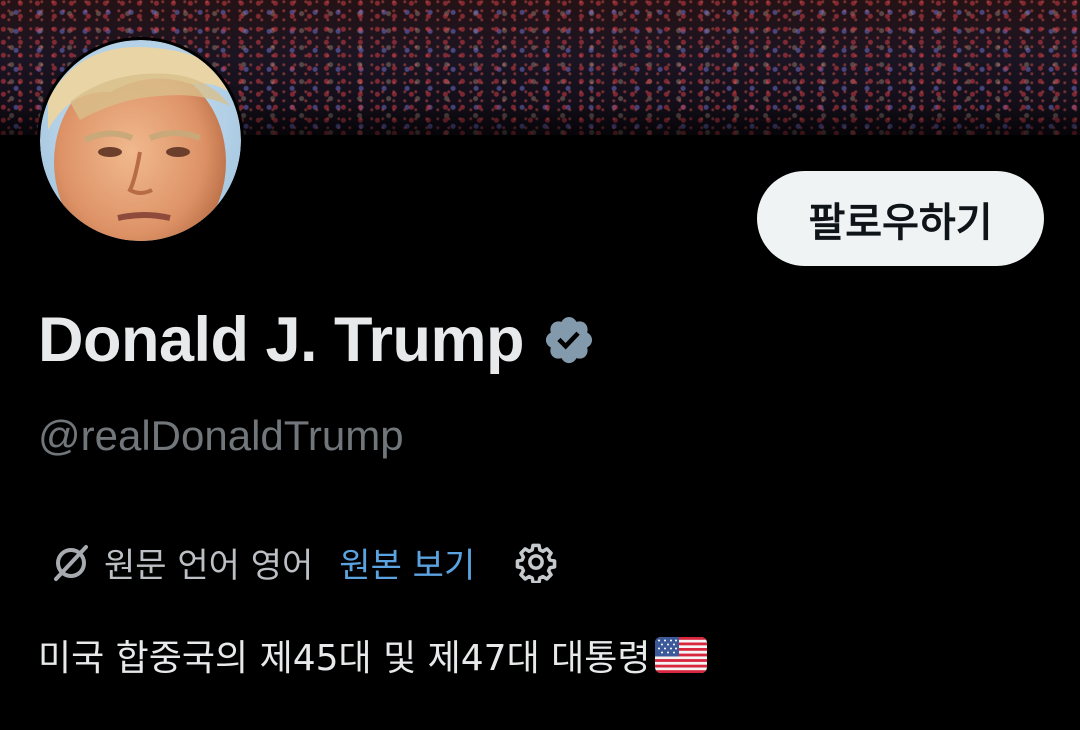 This screenshot has width=1080, height=730. What do you see at coordinates (344, 658) in the screenshot?
I see `bio-text: 미국 합중국의 제45대 및 제47대 대통령` at bounding box center [344, 658].